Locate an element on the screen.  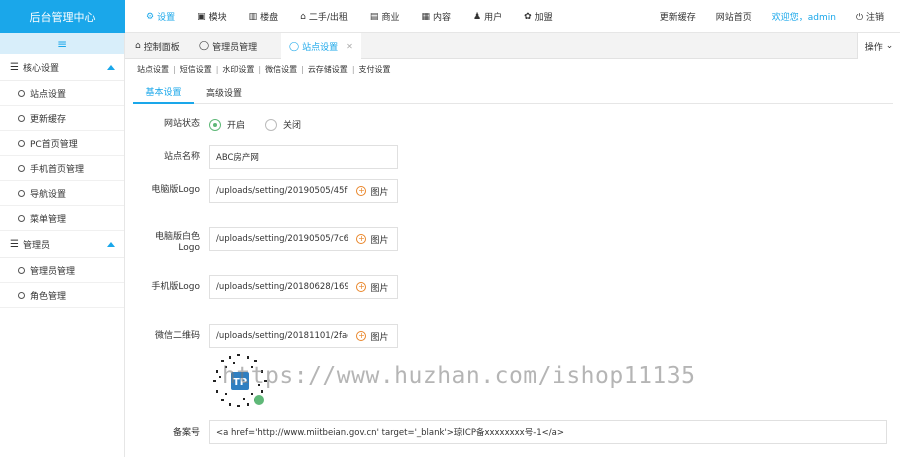
sublink-cloud-storage: 云存储设置 is located at coordinates (328, 69).